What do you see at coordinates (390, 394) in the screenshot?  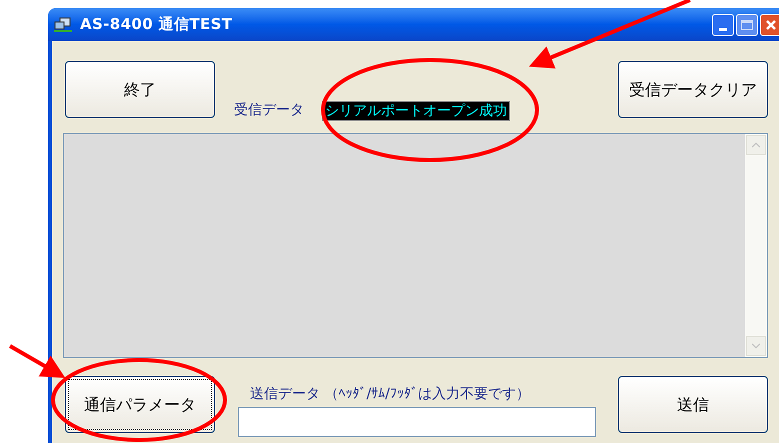 I see `send-data-label: 送信データ （ﾍｯﾀﾞ/ｻﾑ/ﾌｯﾀﾞは入力不要です）` at bounding box center [390, 394].